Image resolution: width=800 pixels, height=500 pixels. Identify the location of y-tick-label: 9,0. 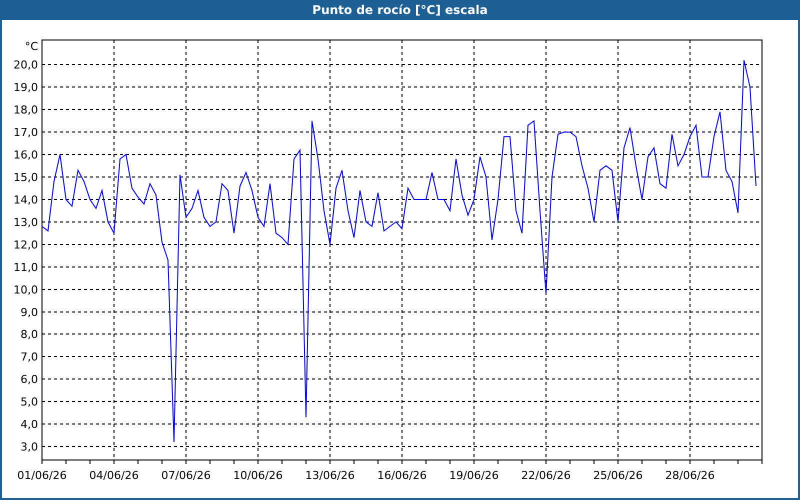
(29, 312).